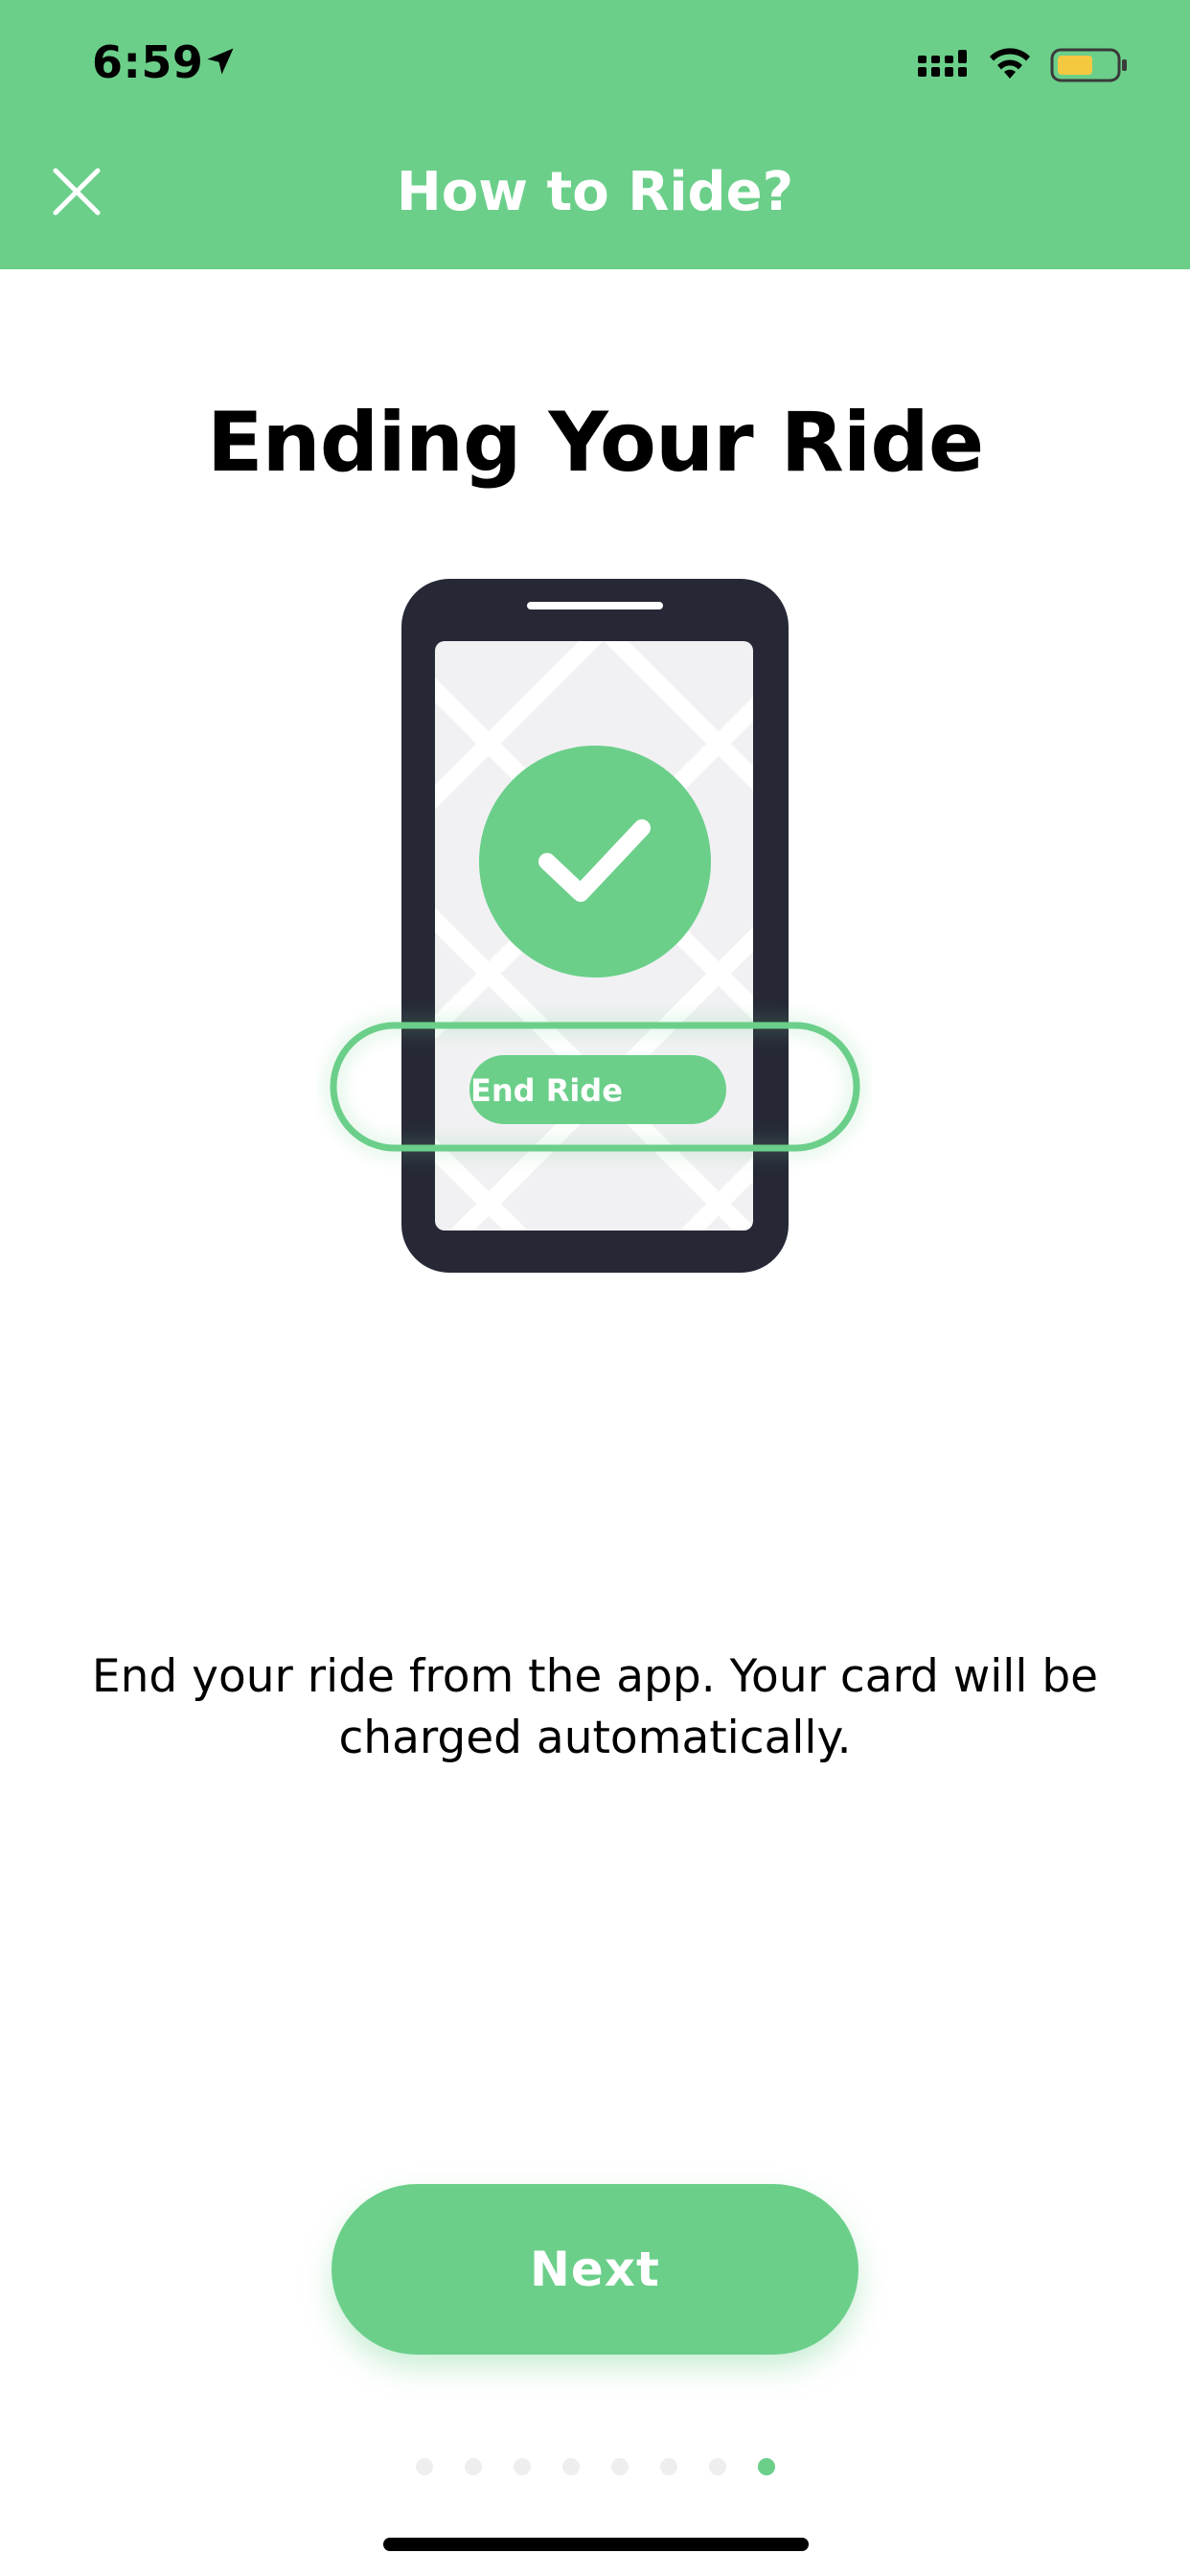 The height and width of the screenshot is (2576, 1190). I want to click on page-title: Ending Your Ride, so click(595, 443).